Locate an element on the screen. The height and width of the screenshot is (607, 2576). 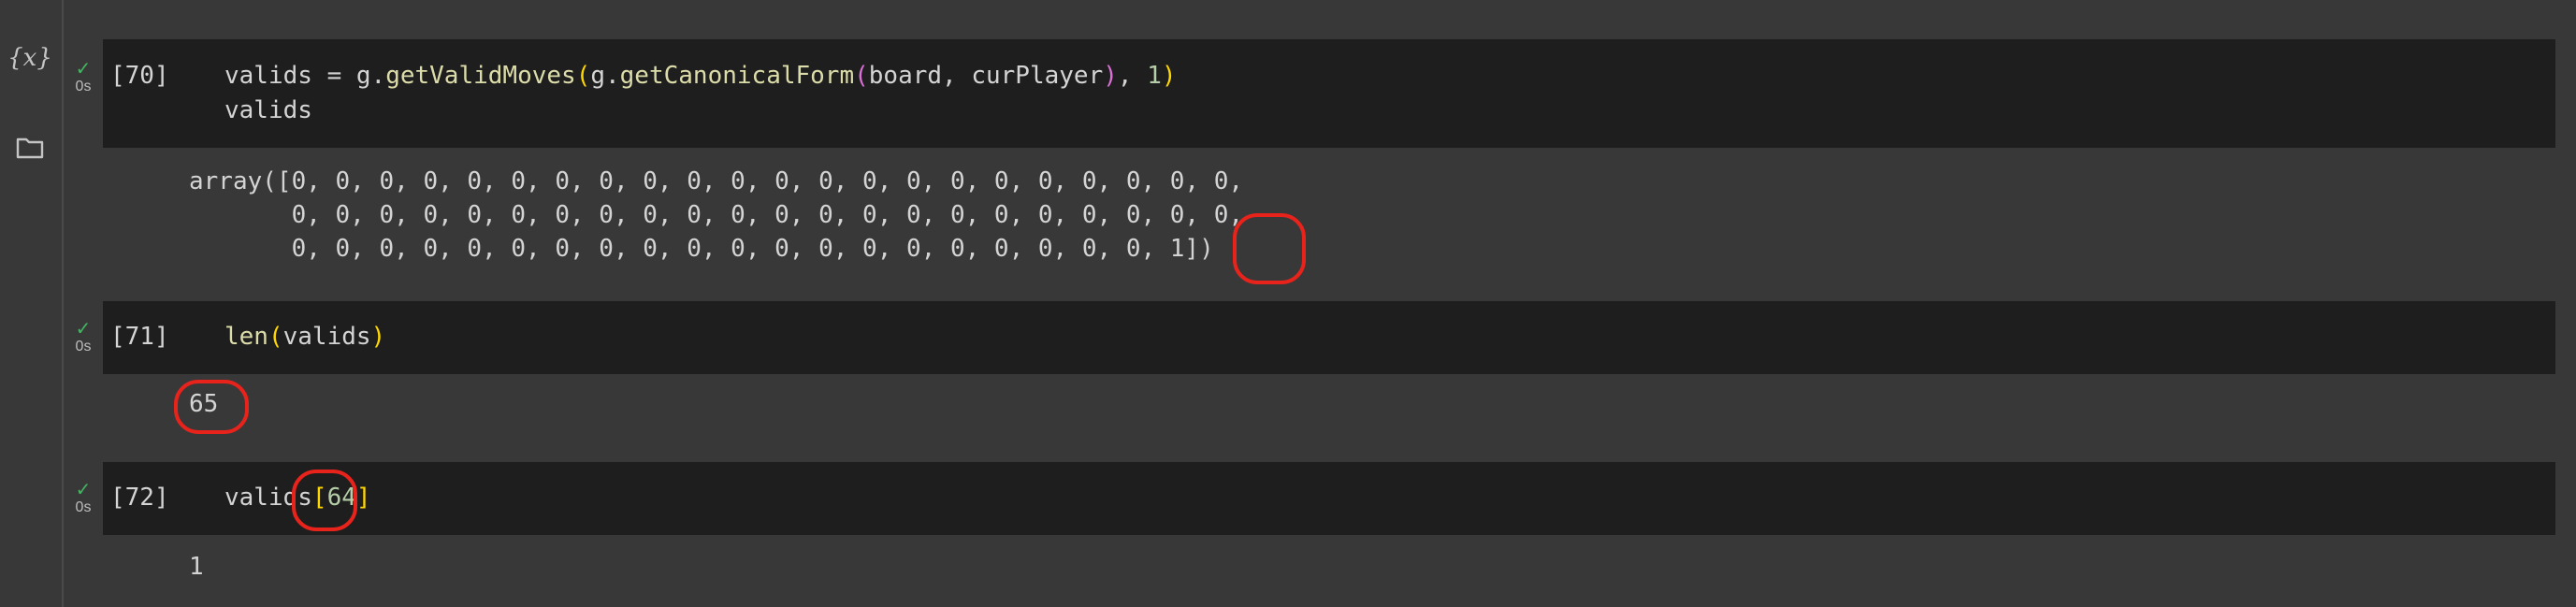
variables-icon: {x} is located at coordinates (29, 58).